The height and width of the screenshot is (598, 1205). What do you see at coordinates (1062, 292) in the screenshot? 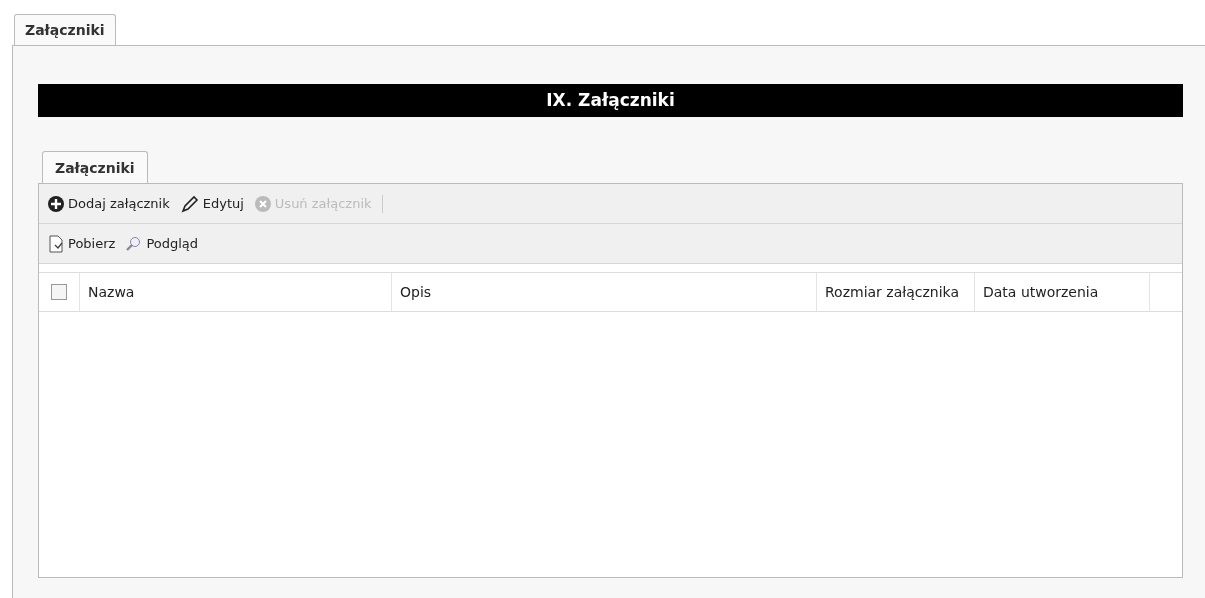
I see `column-header: Data utworzenia` at bounding box center [1062, 292].